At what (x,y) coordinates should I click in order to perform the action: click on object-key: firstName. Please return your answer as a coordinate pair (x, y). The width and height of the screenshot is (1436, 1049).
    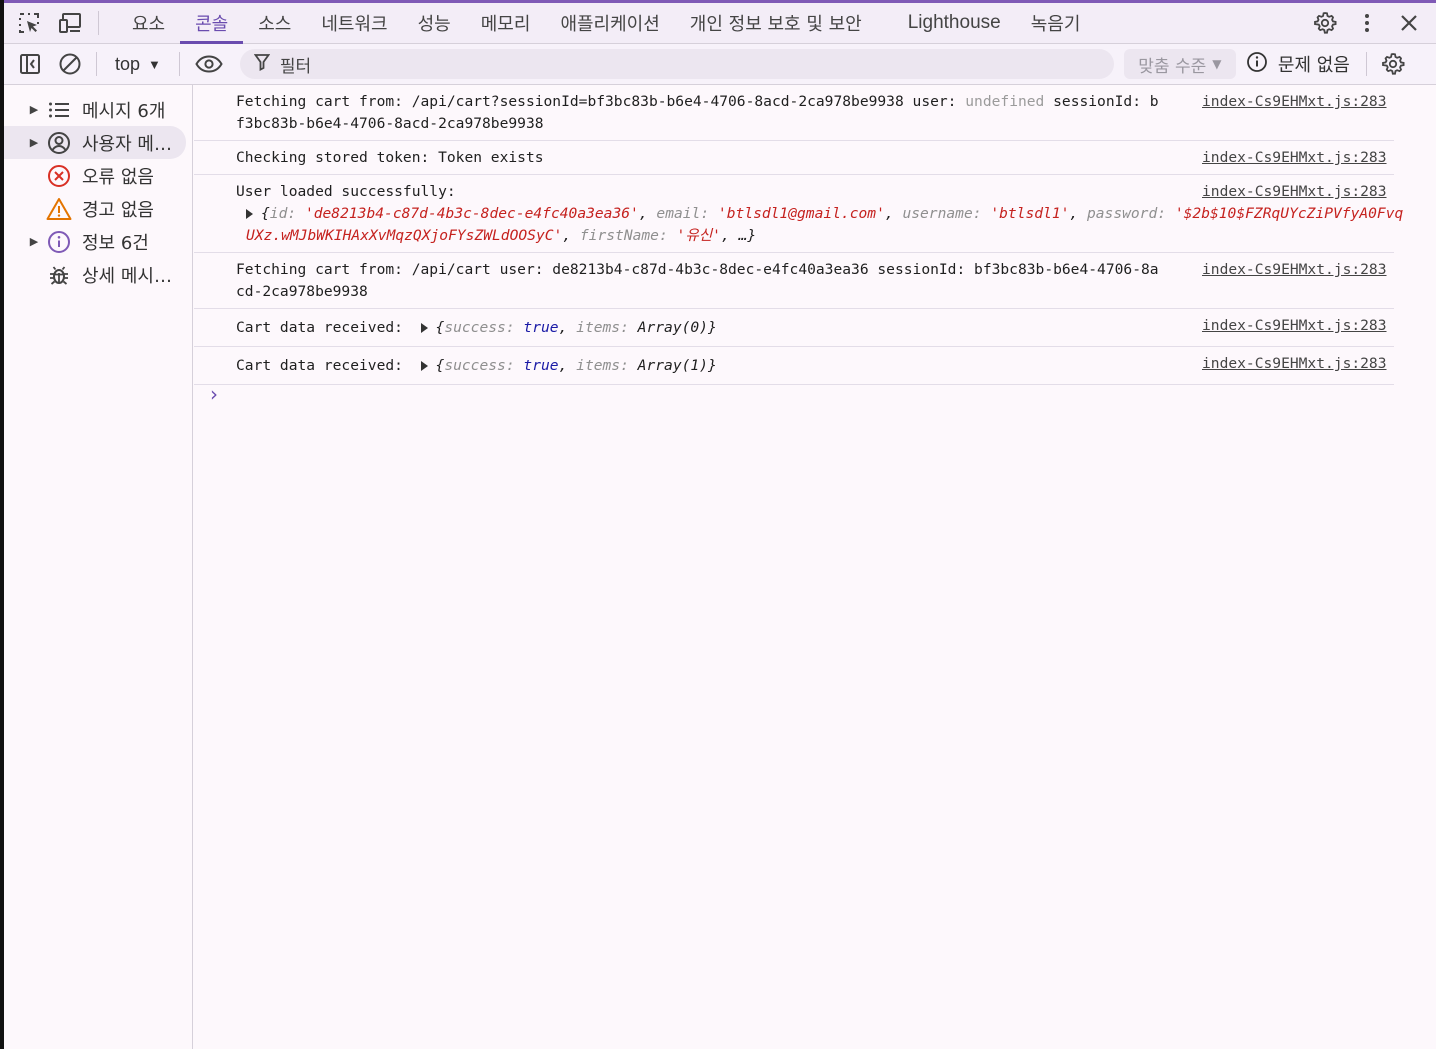
    Looking at the image, I should click on (619, 235).